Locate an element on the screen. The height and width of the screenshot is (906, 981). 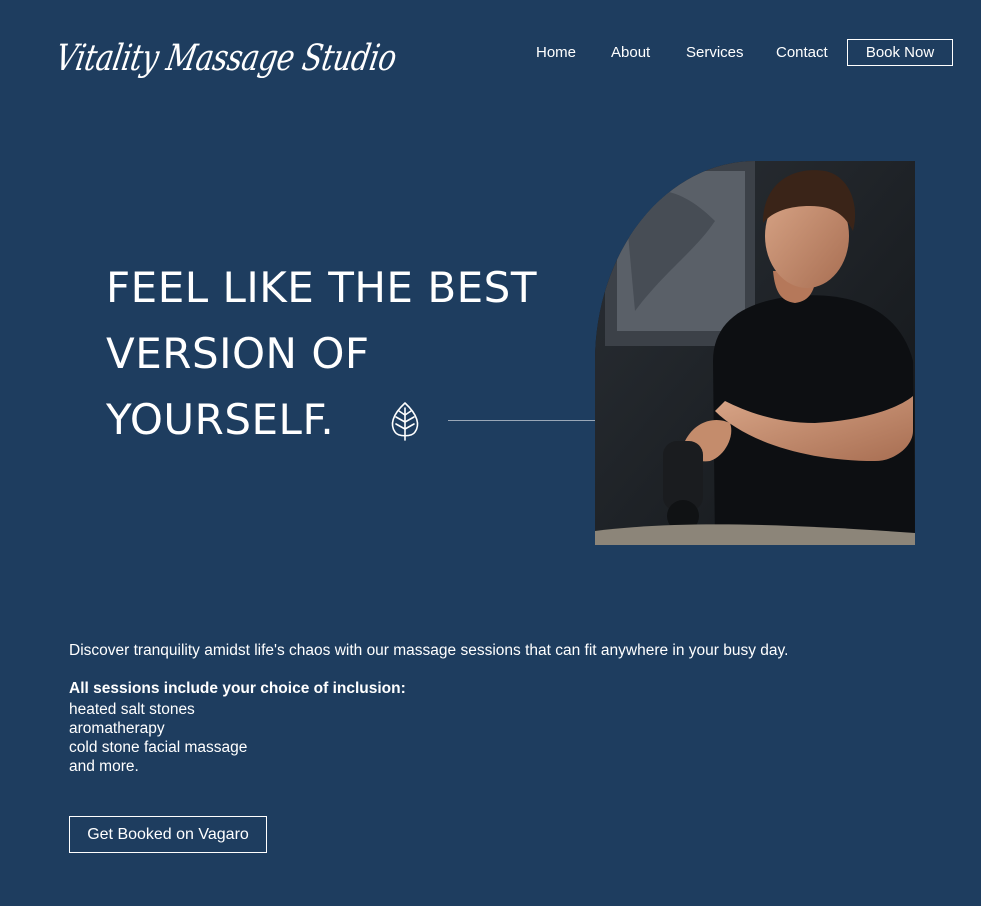
book-now-button: Book Now is located at coordinates (900, 52).